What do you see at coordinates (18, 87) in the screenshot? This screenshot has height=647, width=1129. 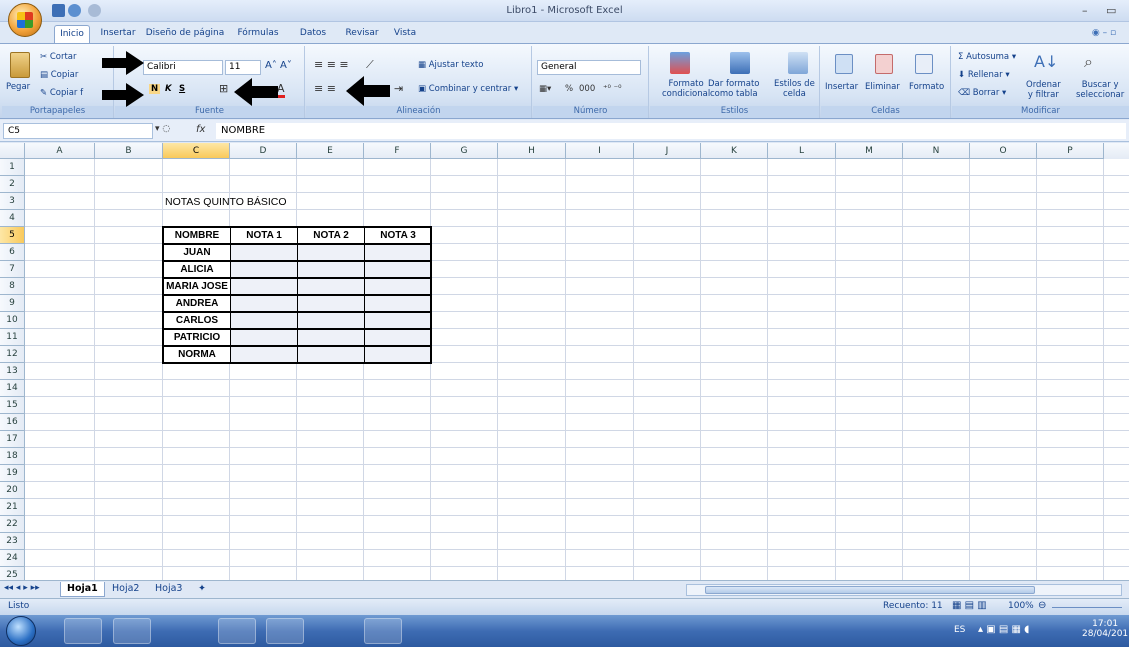 I see `paste-button: Pegar` at bounding box center [18, 87].